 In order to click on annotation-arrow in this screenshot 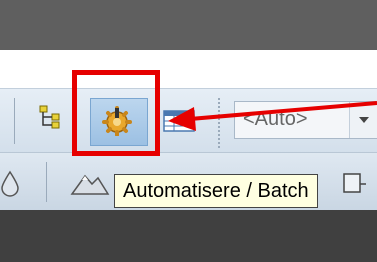, I will do `click(272, 116)`.